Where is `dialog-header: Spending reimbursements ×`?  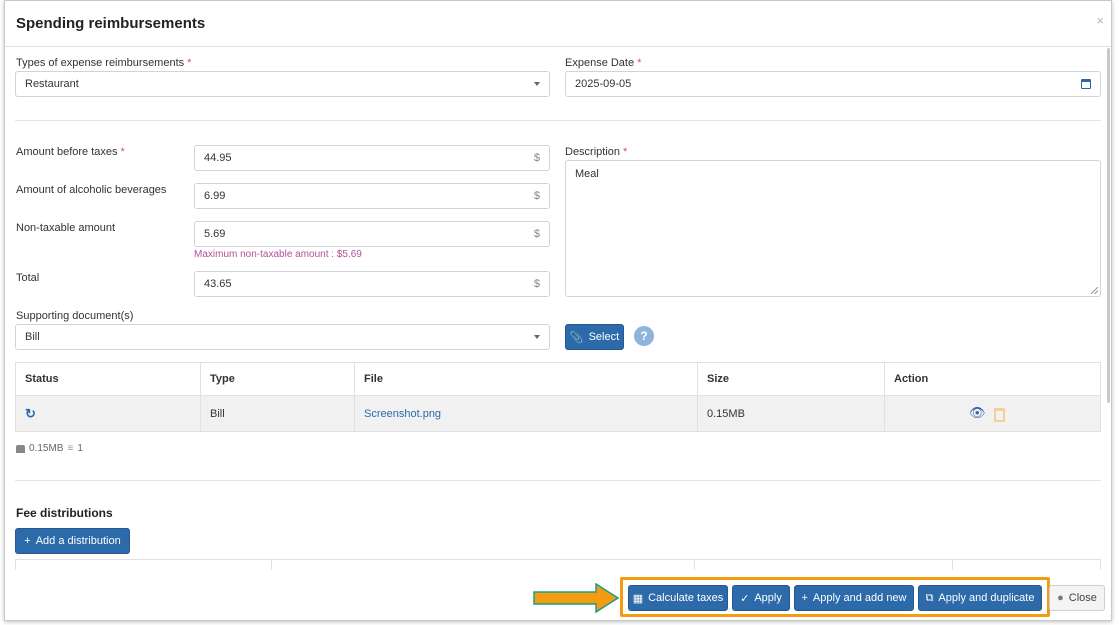
dialog-header: Spending reimbursements × is located at coordinates (558, 24).